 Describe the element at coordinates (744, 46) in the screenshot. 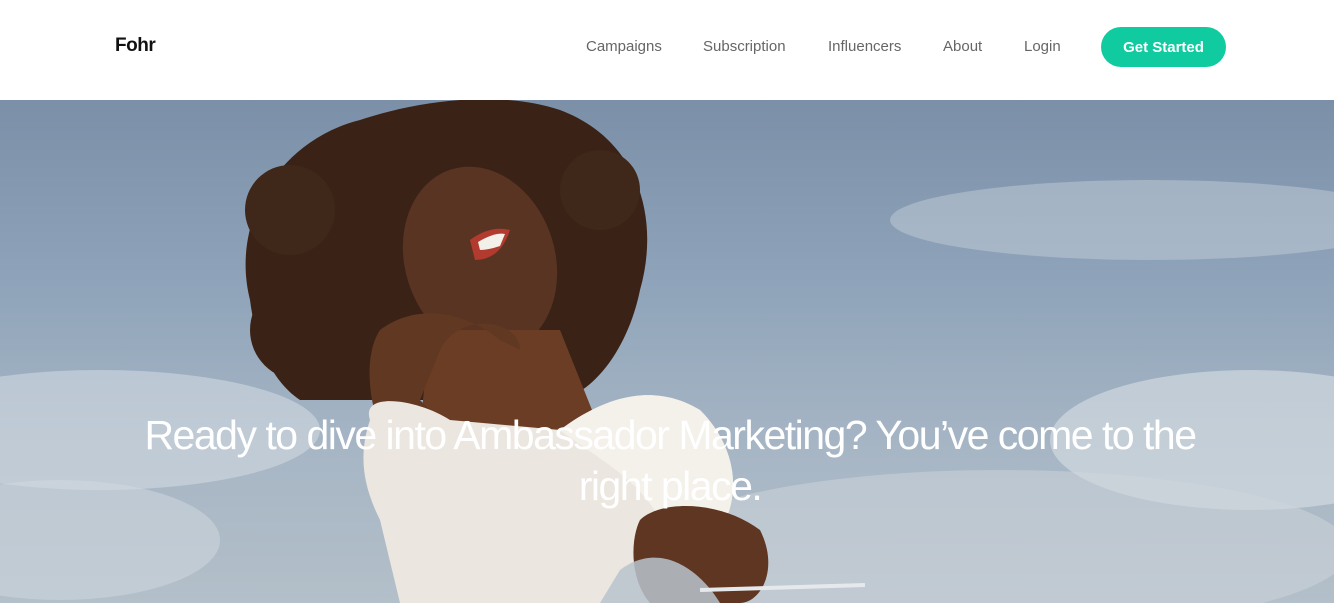

I see `nav-link-subscription: Subscription` at that location.